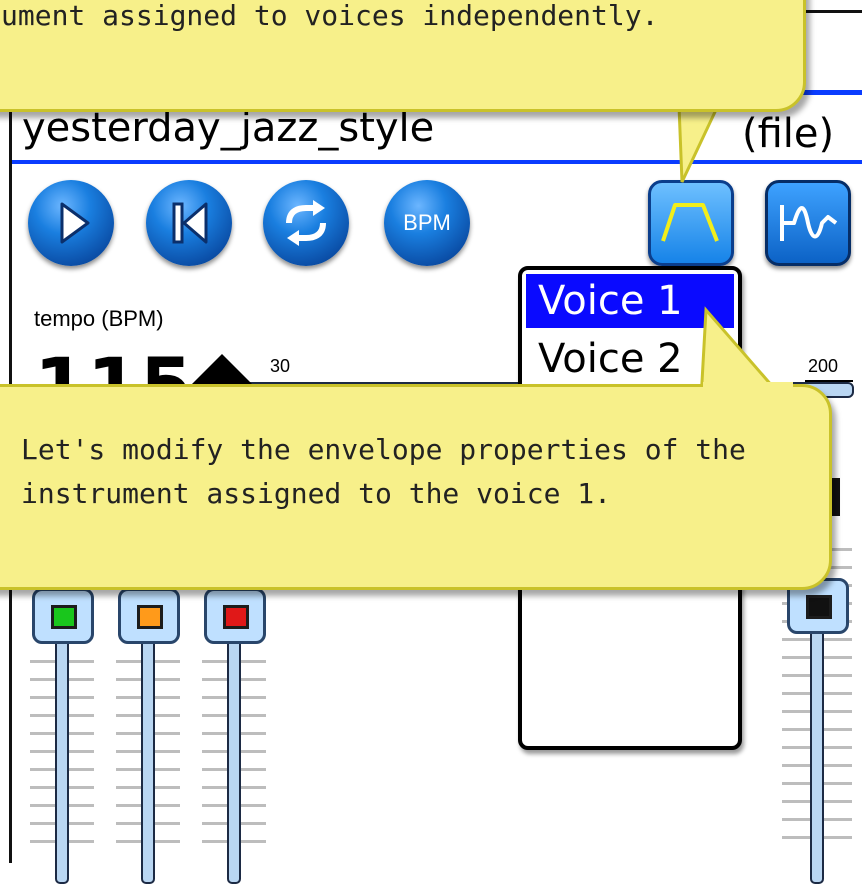  I want to click on volume-slider-4-track, so click(817, 752).